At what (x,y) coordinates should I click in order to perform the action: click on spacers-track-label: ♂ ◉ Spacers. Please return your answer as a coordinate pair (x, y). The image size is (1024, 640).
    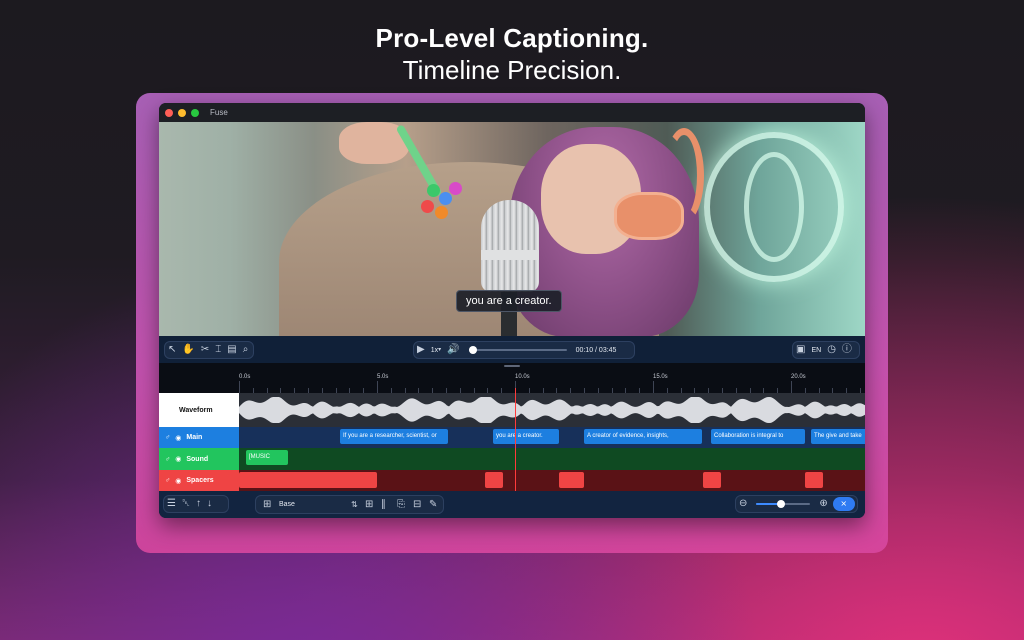
    Looking at the image, I should click on (199, 480).